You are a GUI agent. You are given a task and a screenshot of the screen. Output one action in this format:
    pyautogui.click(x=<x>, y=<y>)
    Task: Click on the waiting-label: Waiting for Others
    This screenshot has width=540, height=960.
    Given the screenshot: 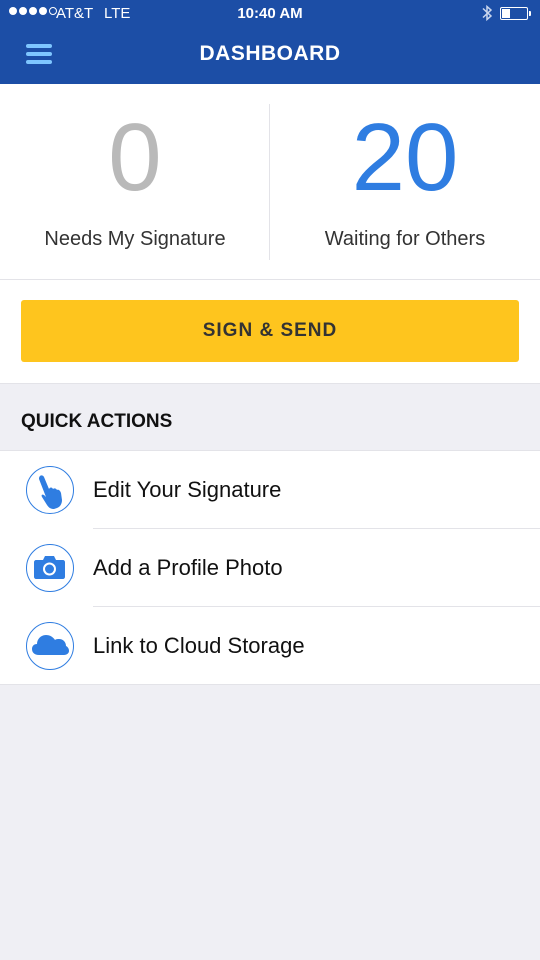 What is the action you would take?
    pyautogui.click(x=405, y=239)
    